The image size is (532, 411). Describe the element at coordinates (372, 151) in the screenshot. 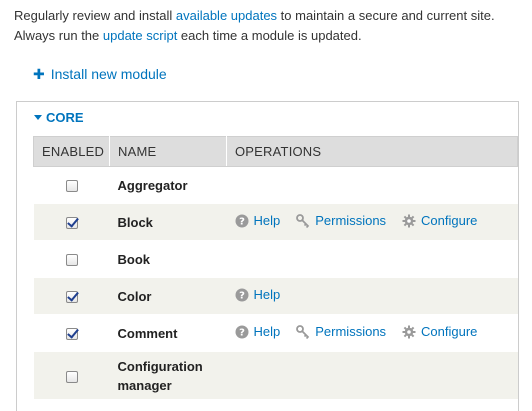

I see `column-header-operations: OPERATIONS` at that location.